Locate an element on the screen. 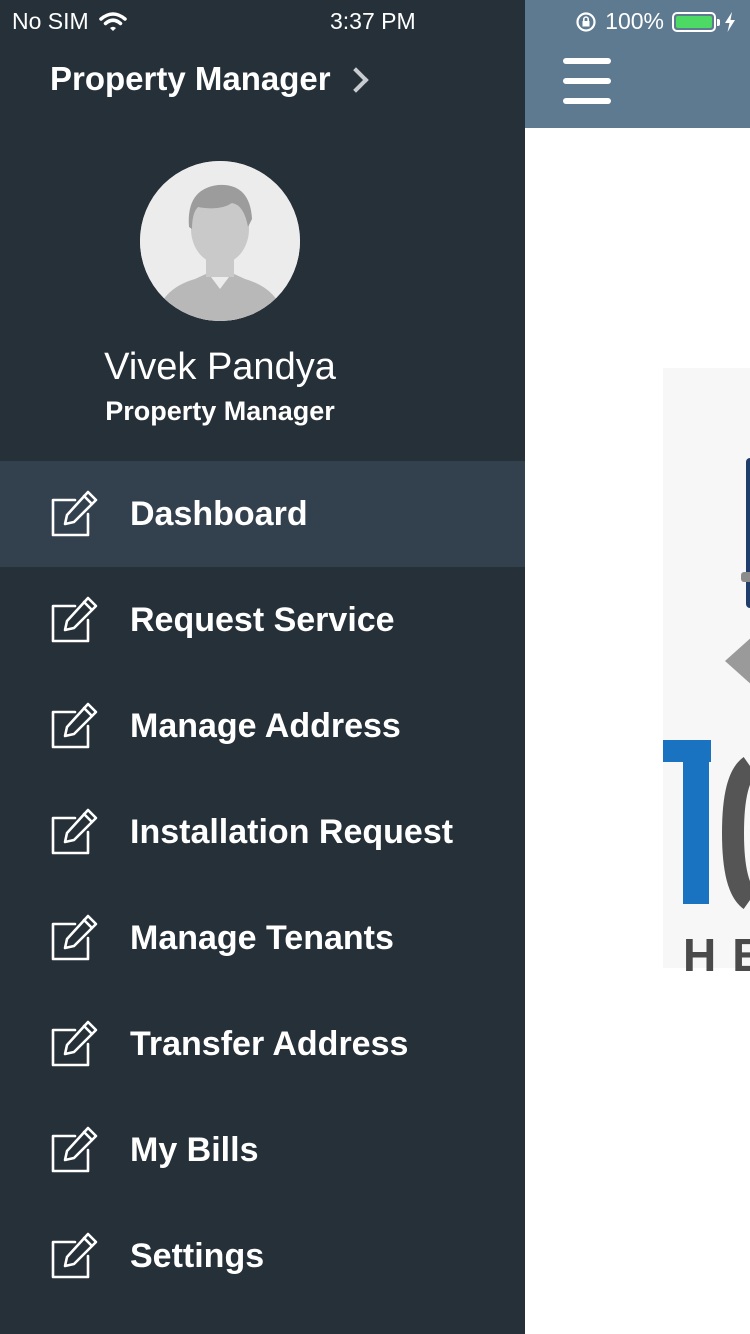 This screenshot has height=1334, width=750. wifi-icon is located at coordinates (112, 21).